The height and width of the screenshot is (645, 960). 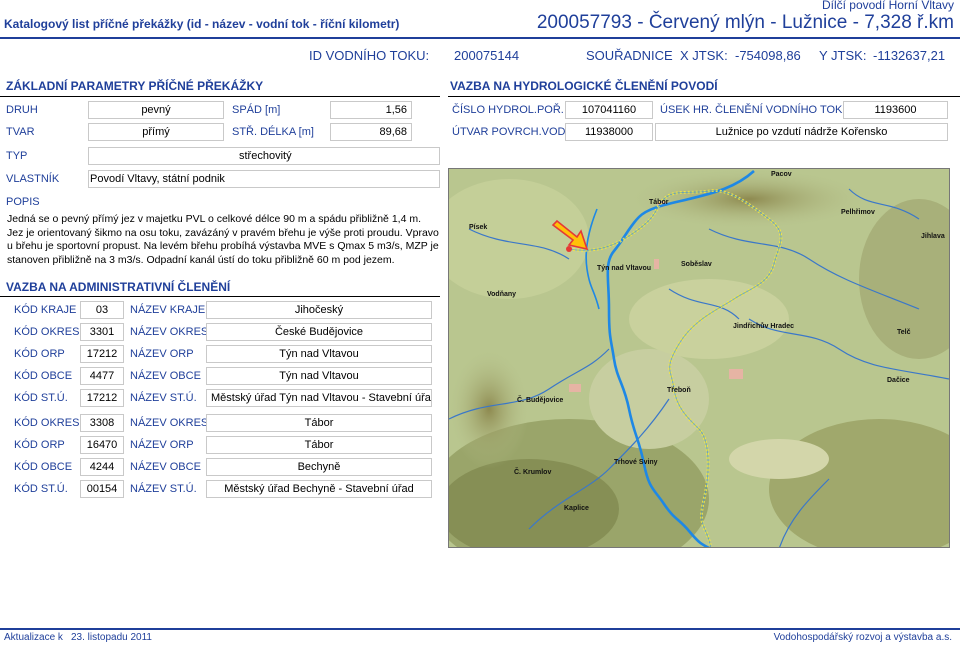 I want to click on typ-label: TYP, so click(x=17, y=156).